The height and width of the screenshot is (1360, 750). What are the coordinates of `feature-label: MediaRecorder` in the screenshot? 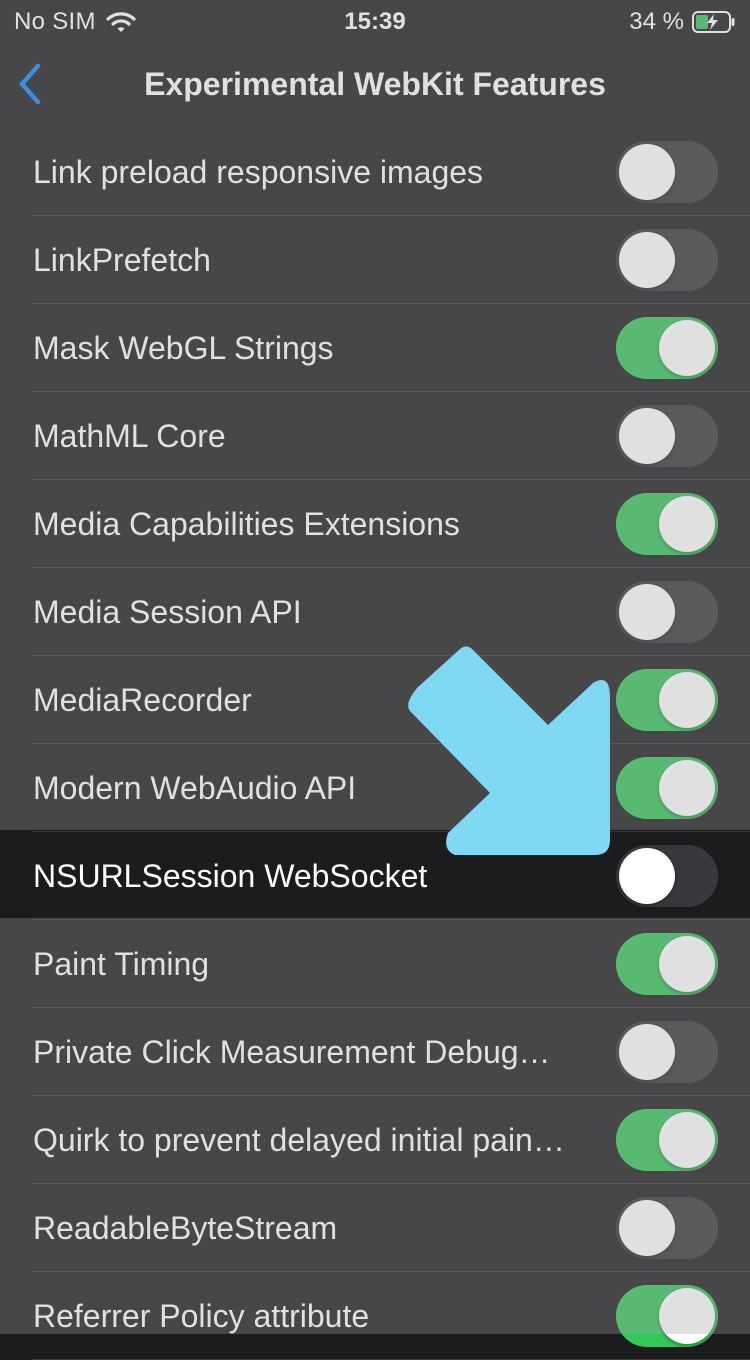 It's located at (142, 700).